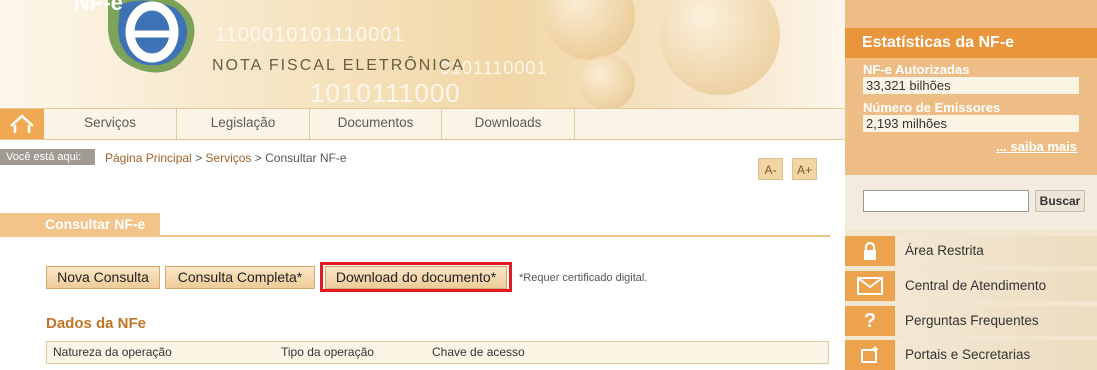  What do you see at coordinates (971, 123) in the screenshot?
I see `stat-value: 2,193 milhões` at bounding box center [971, 123].